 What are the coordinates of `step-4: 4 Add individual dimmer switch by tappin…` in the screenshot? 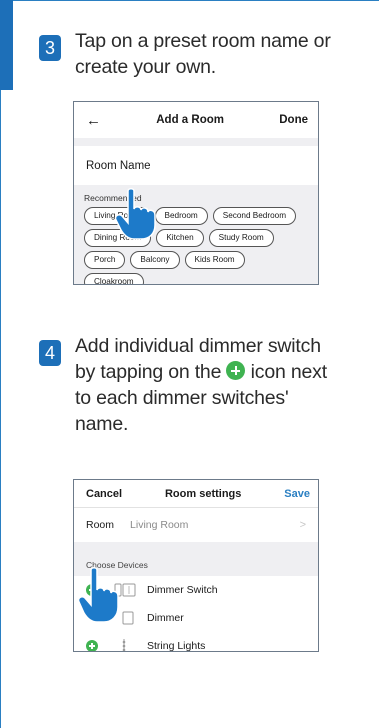 It's located at (191, 385).